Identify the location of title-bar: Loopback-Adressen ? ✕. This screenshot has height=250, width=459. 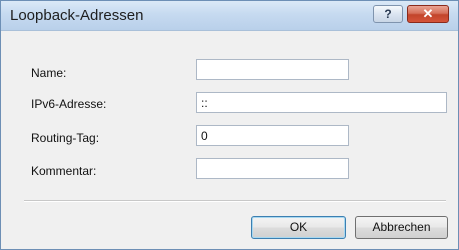
(229, 16).